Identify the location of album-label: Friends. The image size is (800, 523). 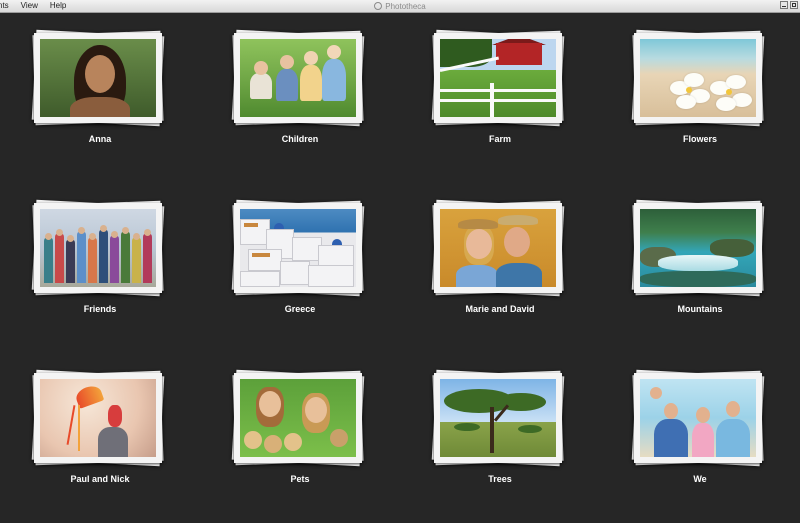
(100, 309).